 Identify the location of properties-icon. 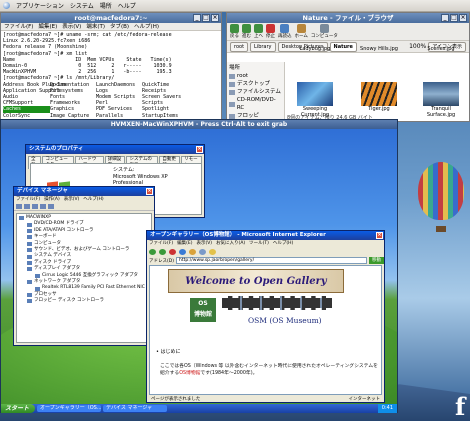
(35, 206).